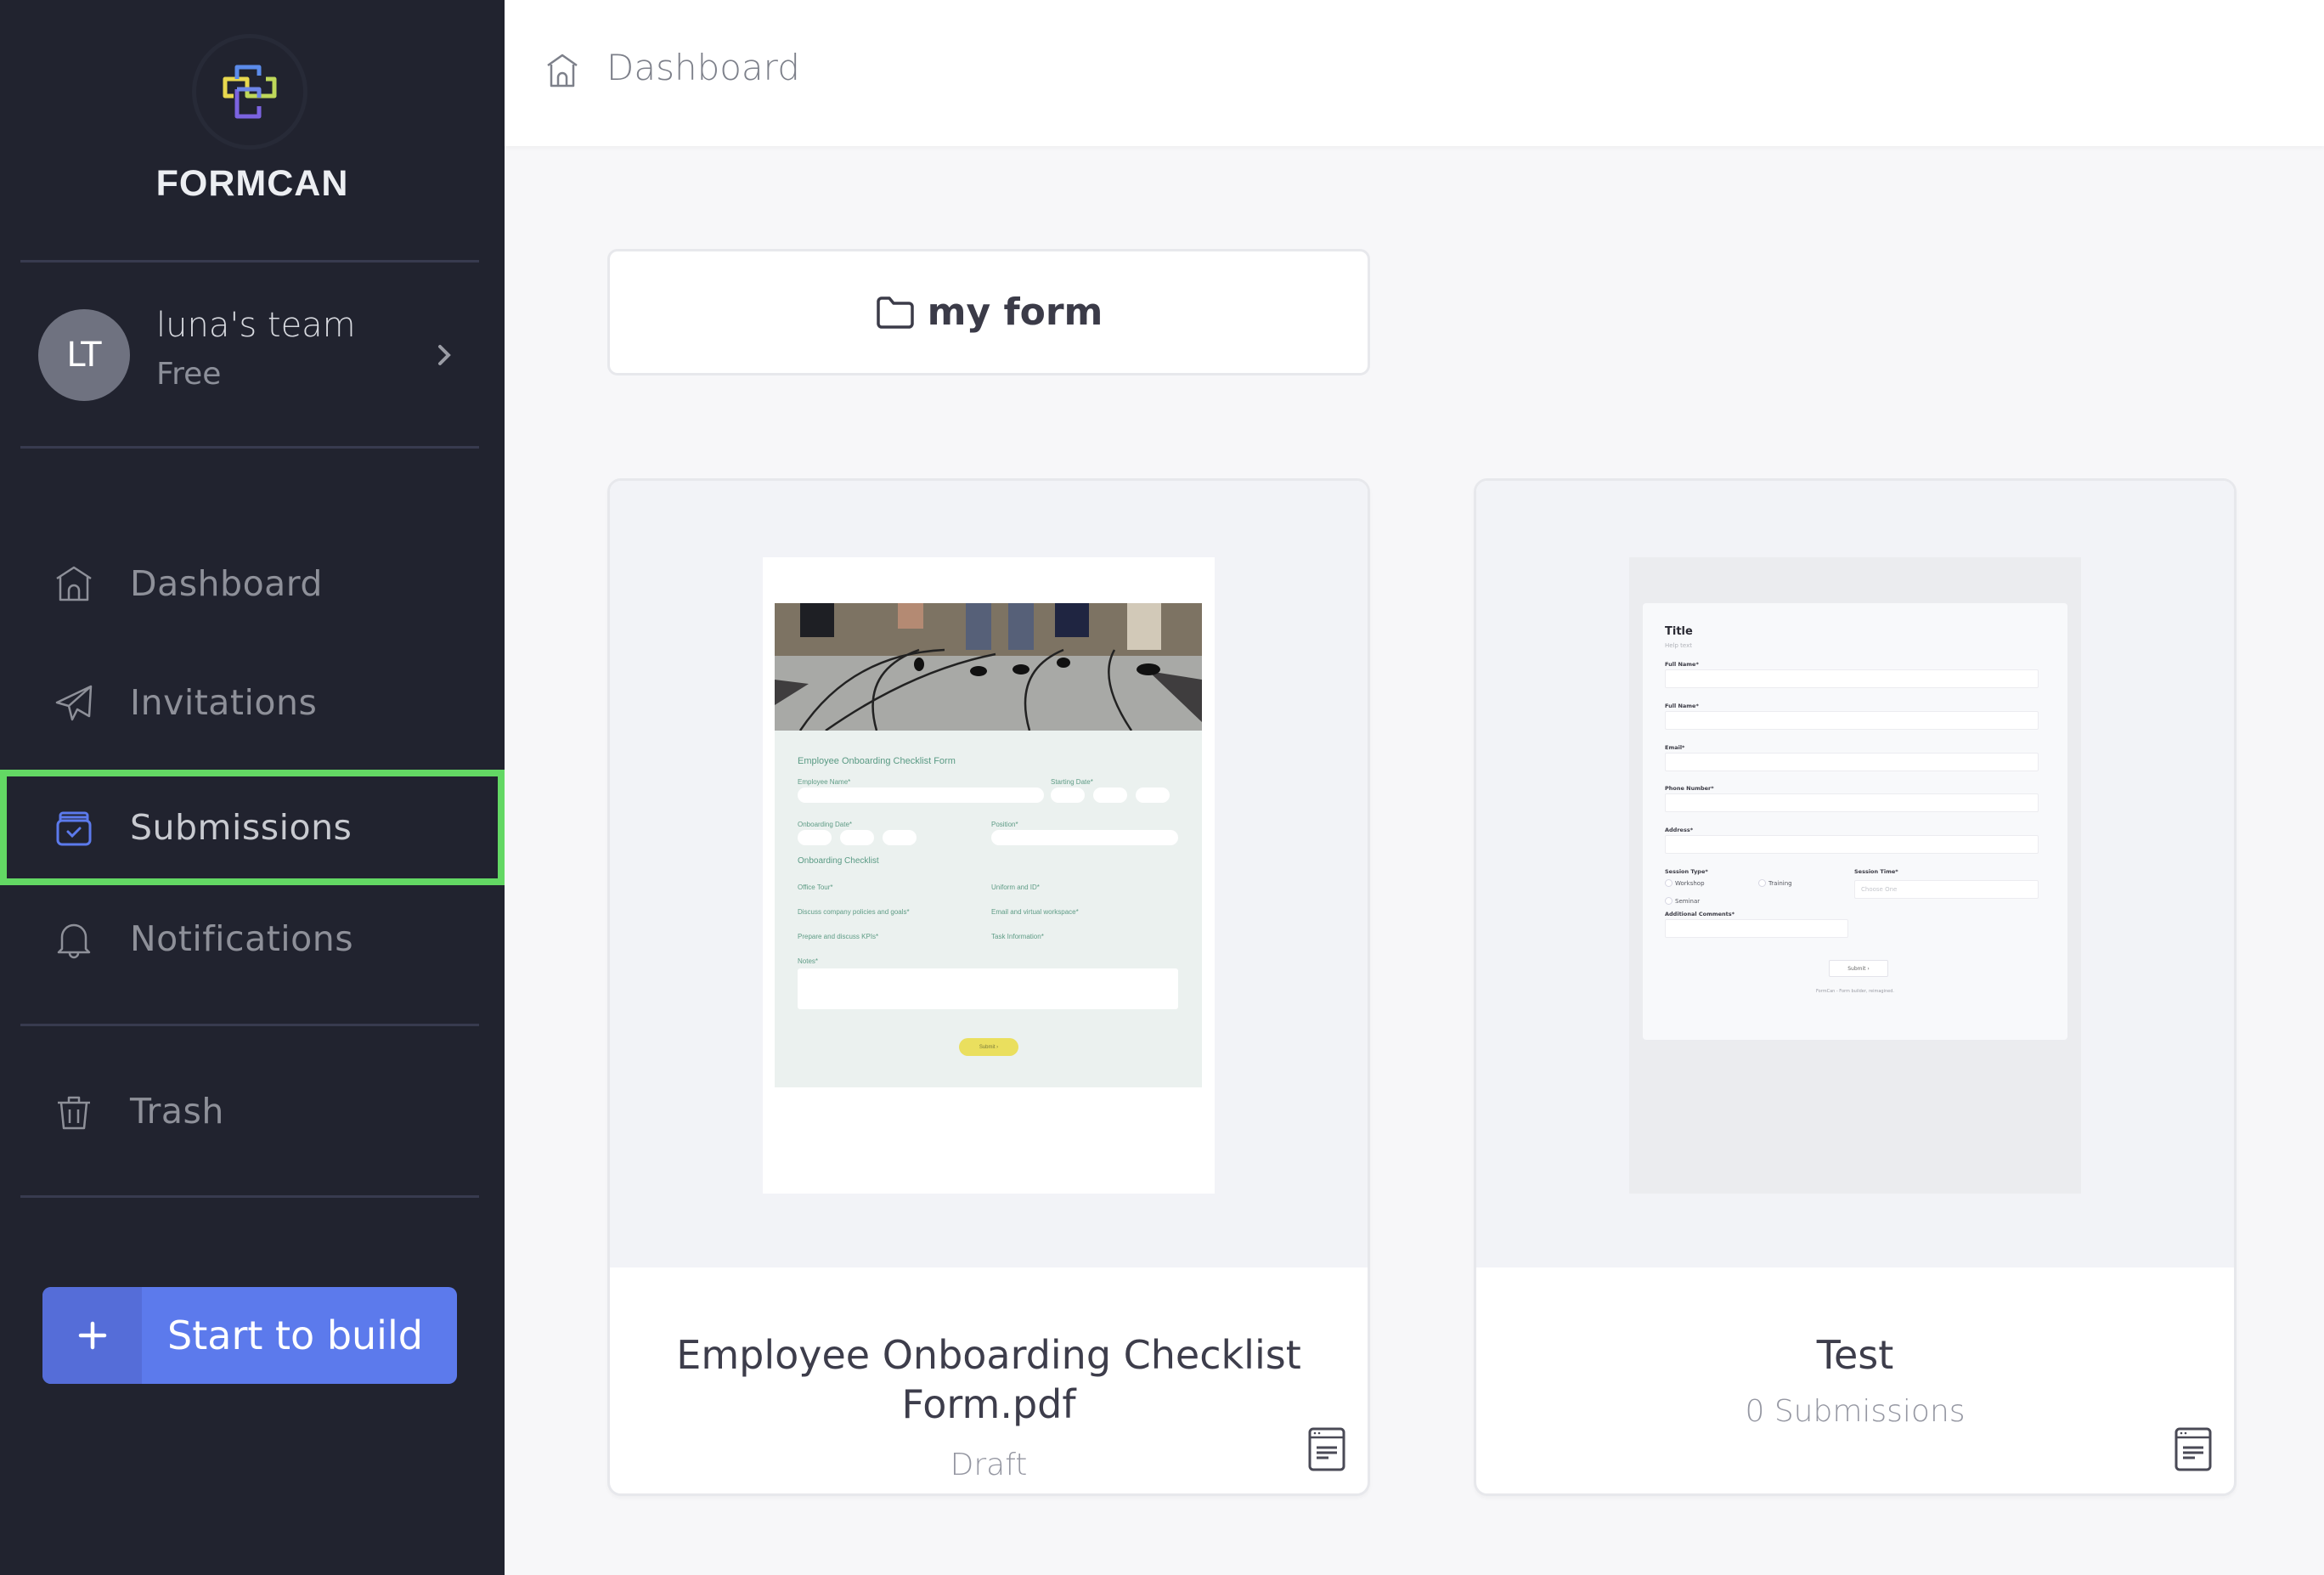 This screenshot has height=1575, width=2324. Describe the element at coordinates (1855, 1355) in the screenshot. I see `form-title: Test` at that location.